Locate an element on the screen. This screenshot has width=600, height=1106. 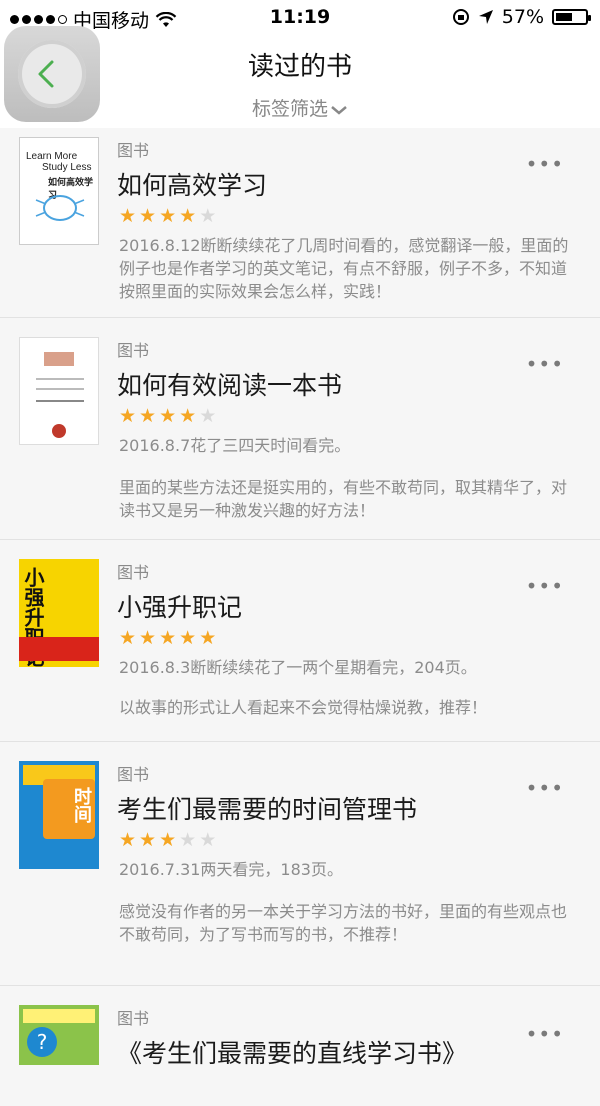
book-title: 如何有效阅读一本书 is located at coordinates (229, 384).